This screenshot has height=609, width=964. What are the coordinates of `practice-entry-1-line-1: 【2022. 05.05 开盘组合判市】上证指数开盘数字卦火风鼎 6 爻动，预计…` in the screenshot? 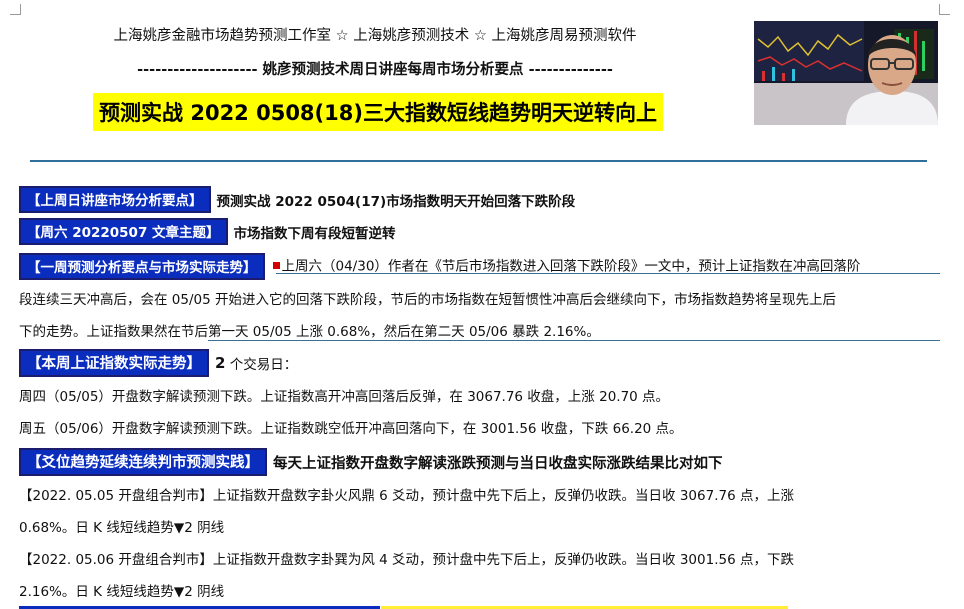 It's located at (406, 496).